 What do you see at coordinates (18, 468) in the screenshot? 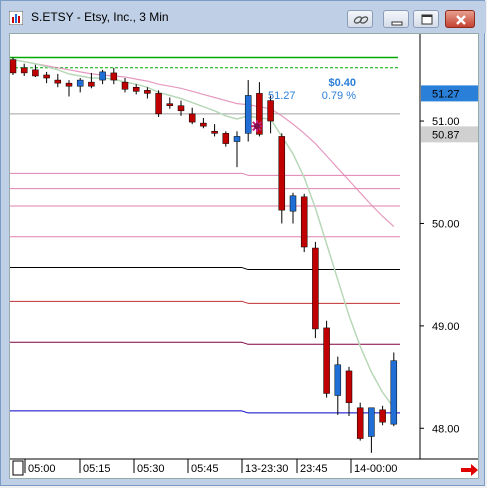
I see `scroll-thumb` at bounding box center [18, 468].